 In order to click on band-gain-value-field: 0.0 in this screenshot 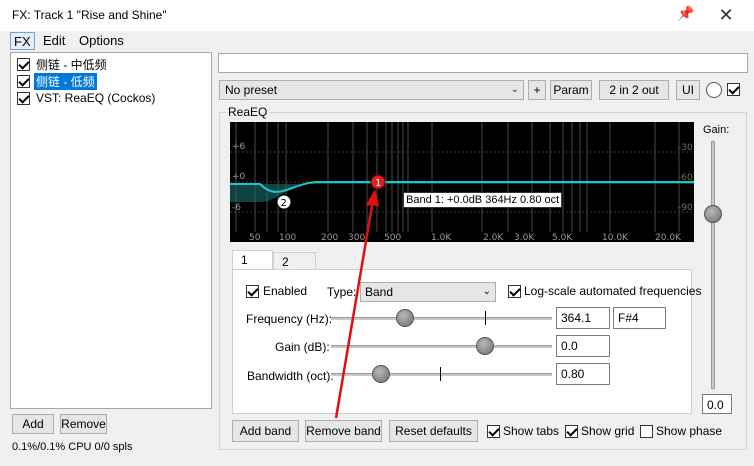, I will do `click(583, 346)`.